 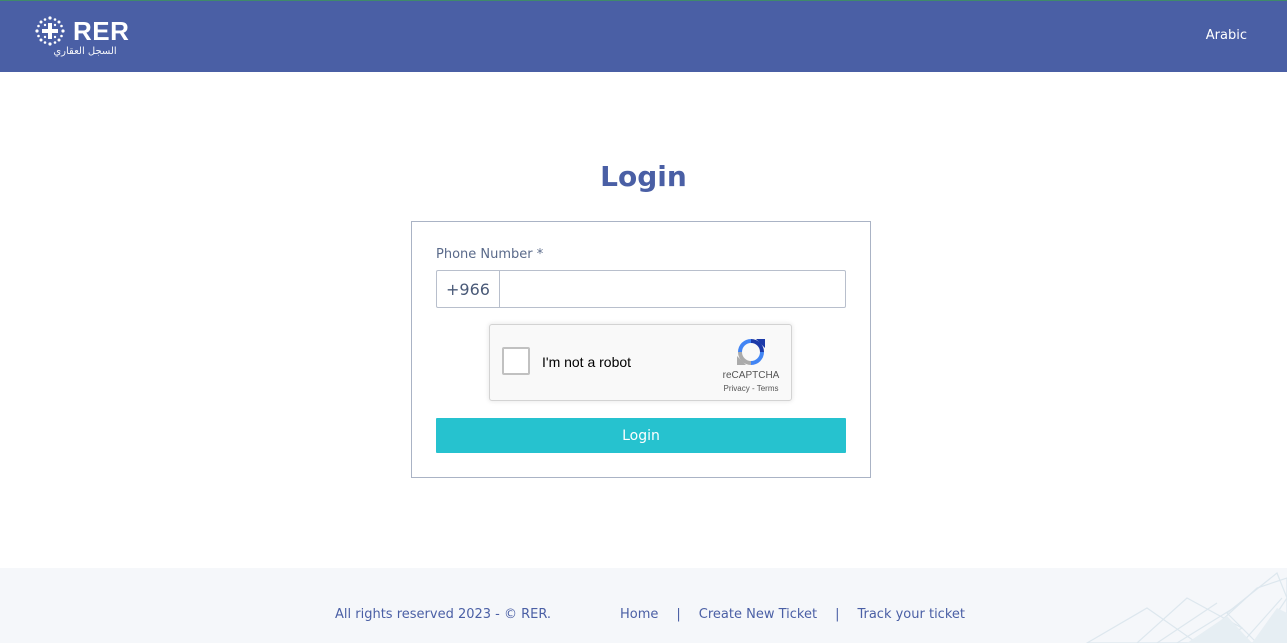 I want to click on logo-arabic-text: السجل العقاري, so click(x=85, y=51).